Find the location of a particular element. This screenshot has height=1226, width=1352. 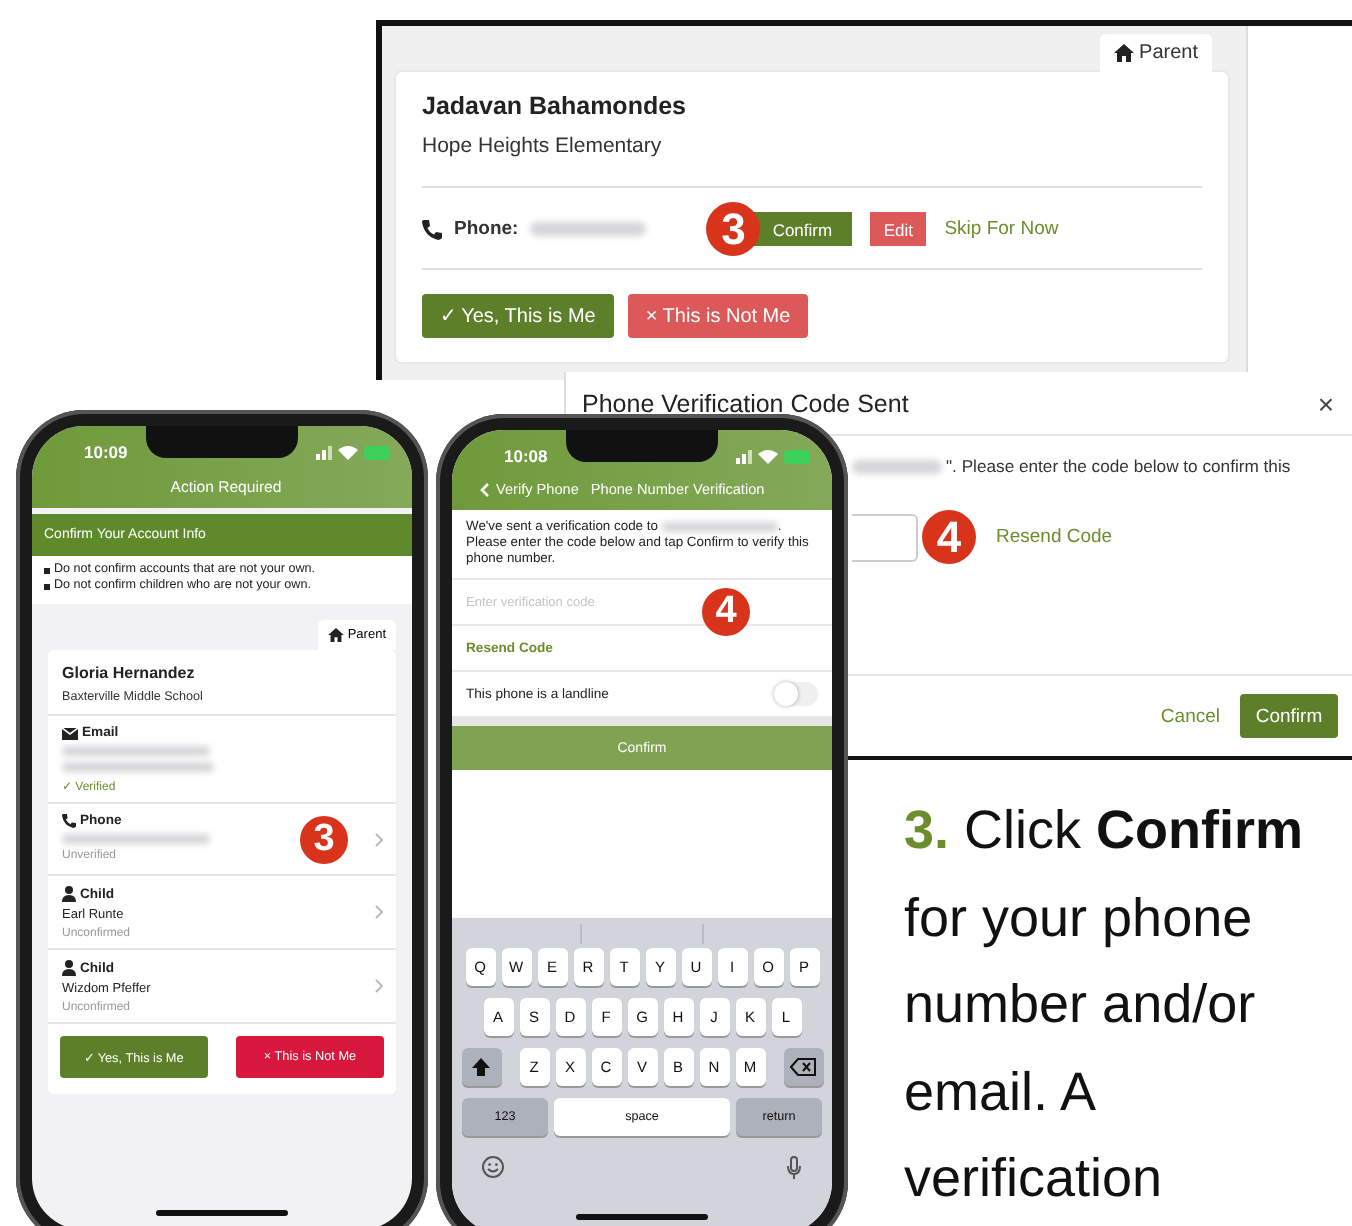

not-me-button: × This is Not Me is located at coordinates (718, 316).